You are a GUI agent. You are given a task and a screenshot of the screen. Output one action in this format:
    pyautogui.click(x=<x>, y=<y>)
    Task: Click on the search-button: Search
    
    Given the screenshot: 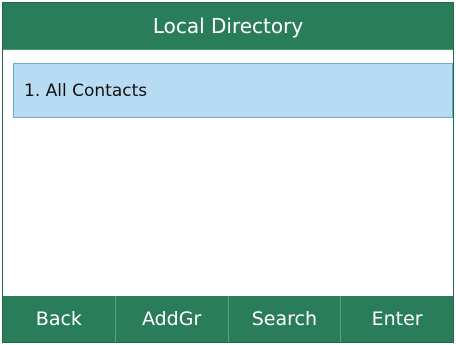 What is the action you would take?
    pyautogui.click(x=284, y=319)
    